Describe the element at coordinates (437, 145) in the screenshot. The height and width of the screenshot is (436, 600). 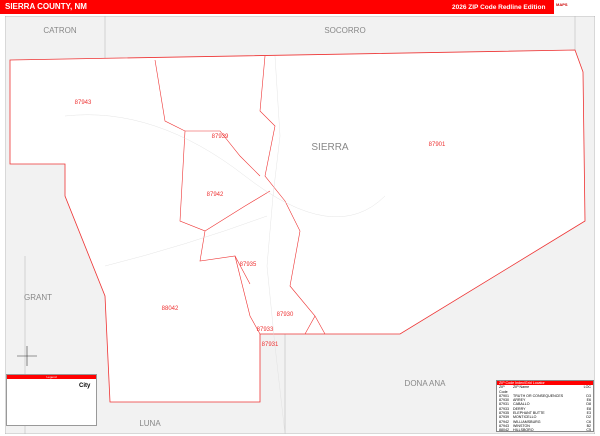
I see `zip-label: 87901` at that location.